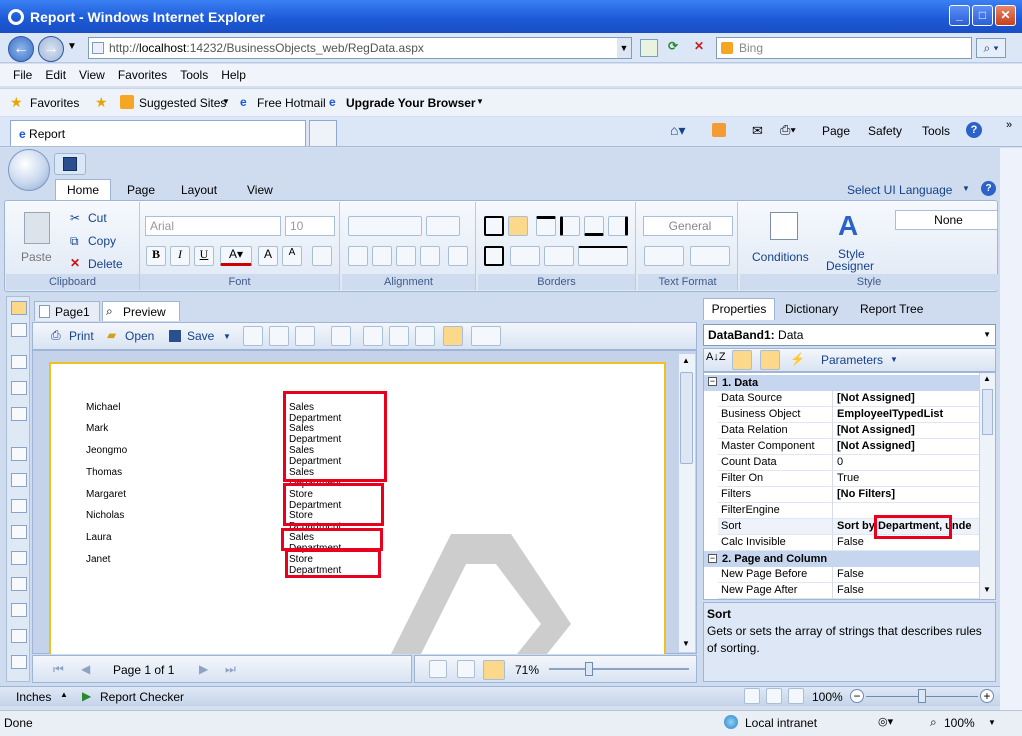  Describe the element at coordinates (83, 190) in the screenshot. I see `ribbon-tab-home: Home` at that location.